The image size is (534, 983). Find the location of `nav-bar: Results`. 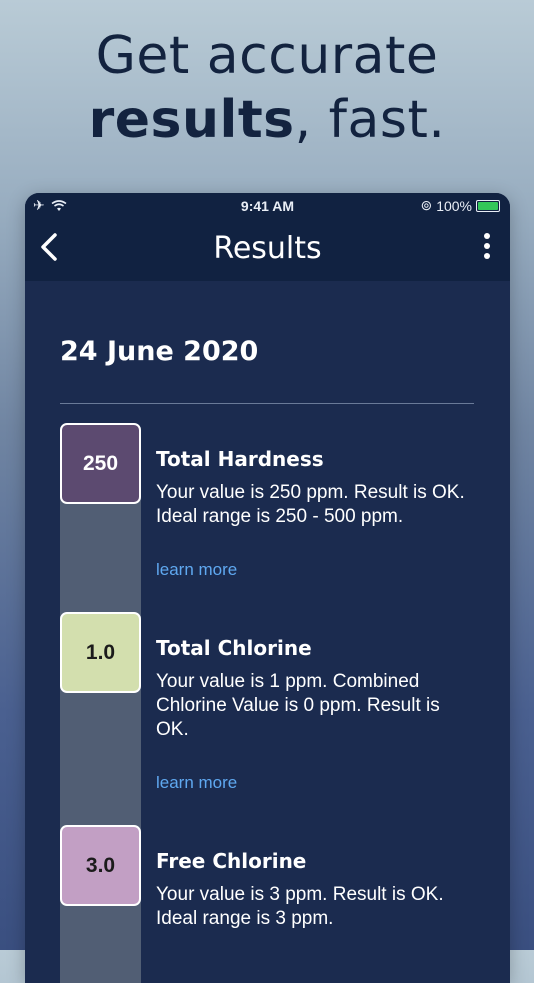

nav-bar: Results is located at coordinates (267, 250).